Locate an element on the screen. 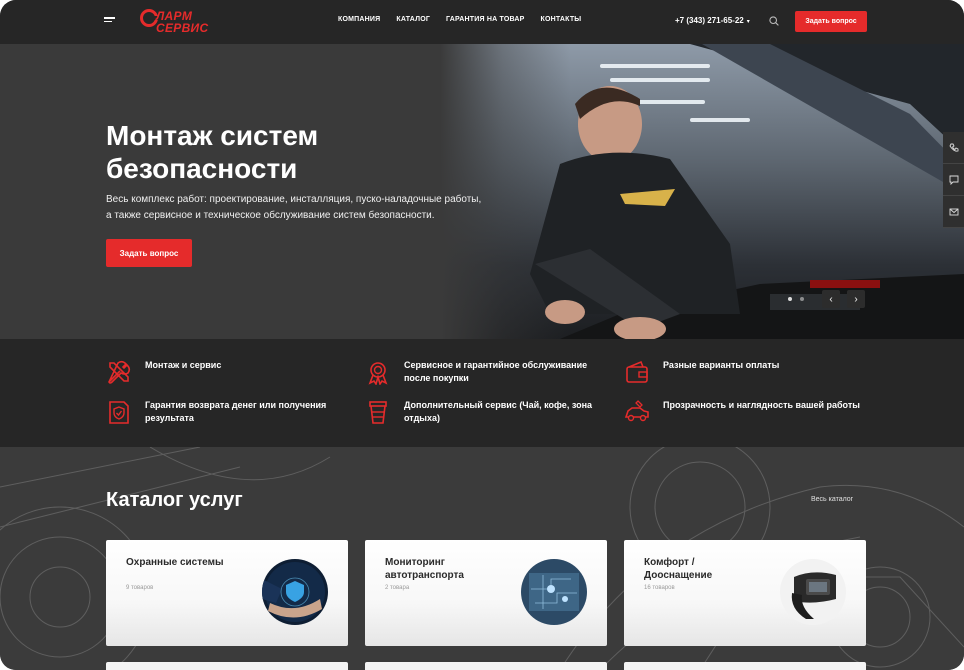 The image size is (964, 670). coffee-cup-icon is located at coordinates (378, 412).